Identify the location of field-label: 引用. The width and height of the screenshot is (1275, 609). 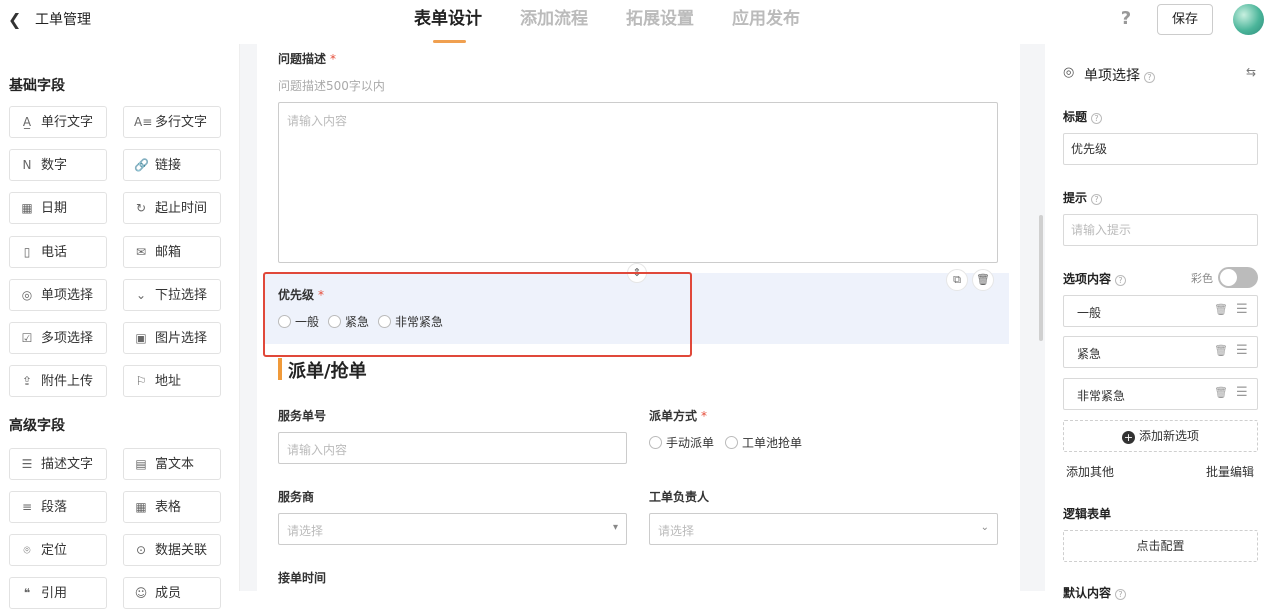
(54, 593).